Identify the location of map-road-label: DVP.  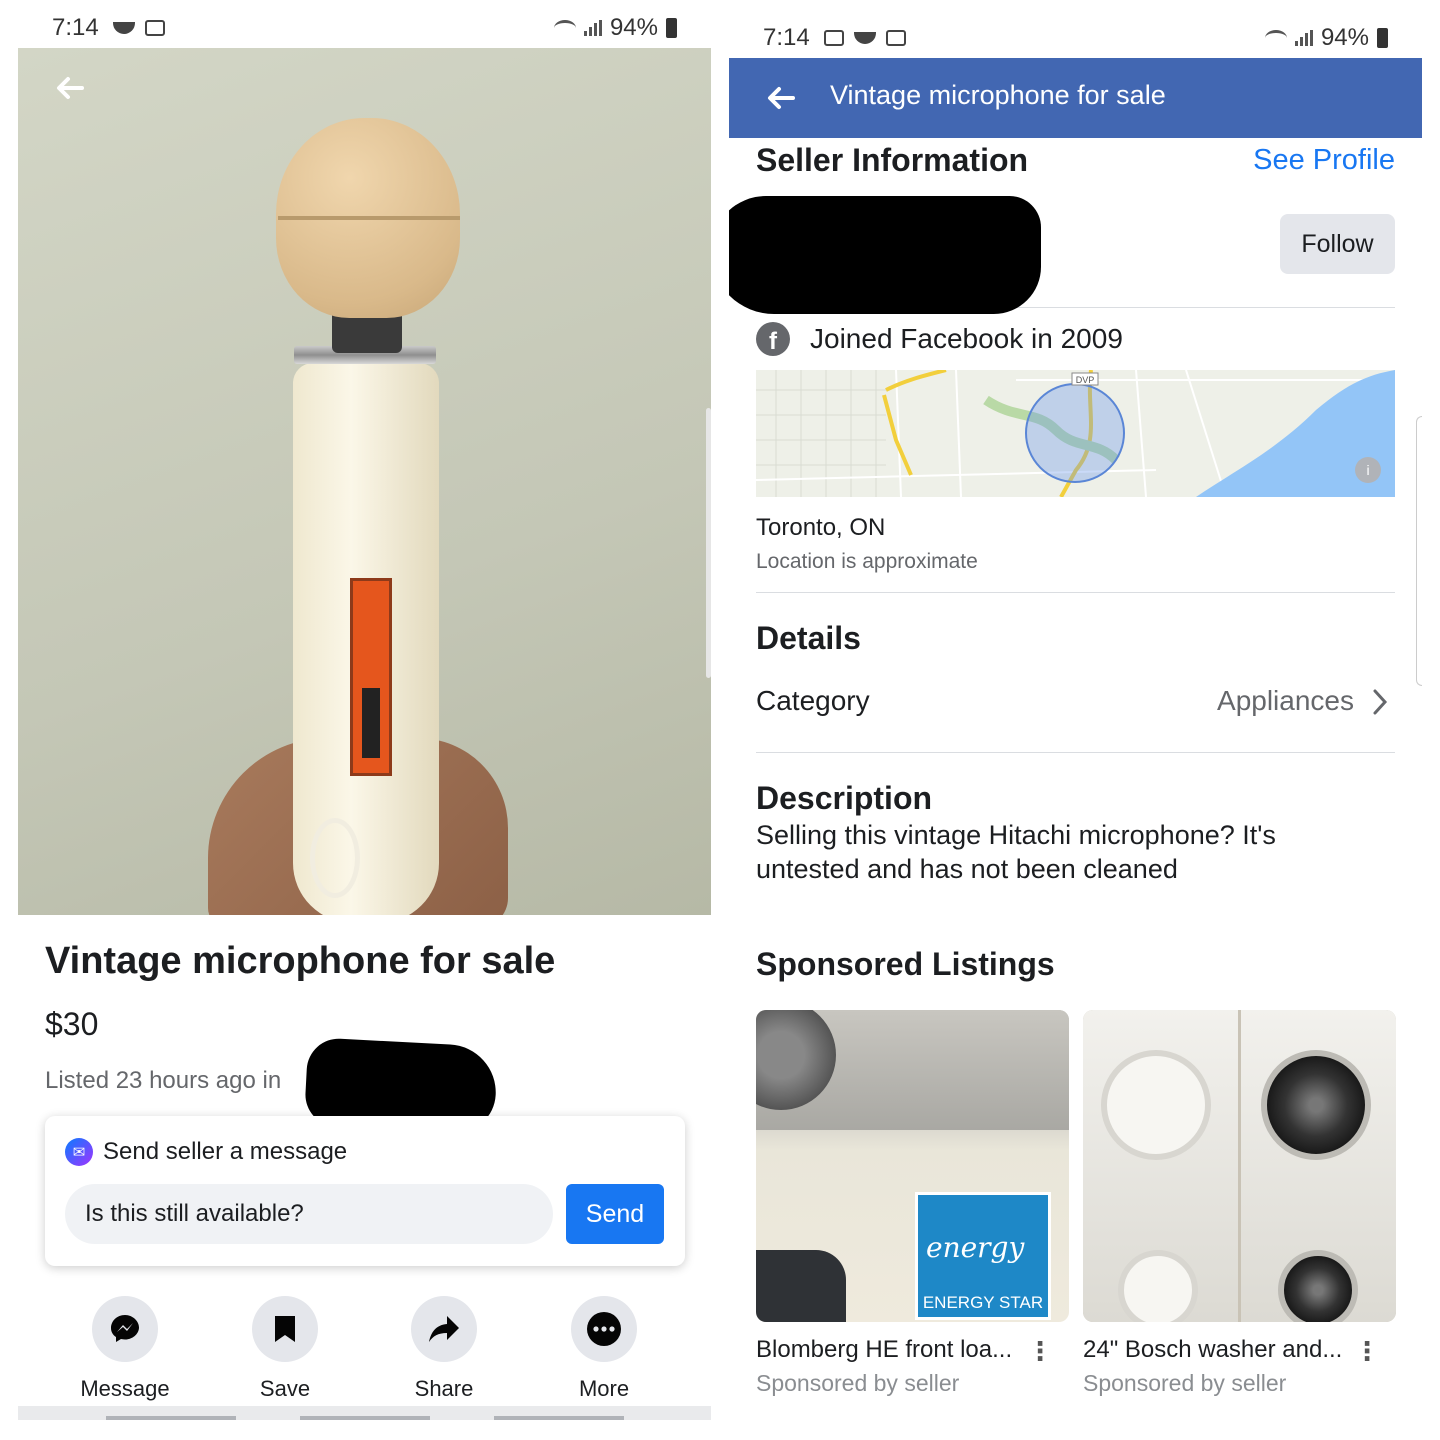
(1085, 380).